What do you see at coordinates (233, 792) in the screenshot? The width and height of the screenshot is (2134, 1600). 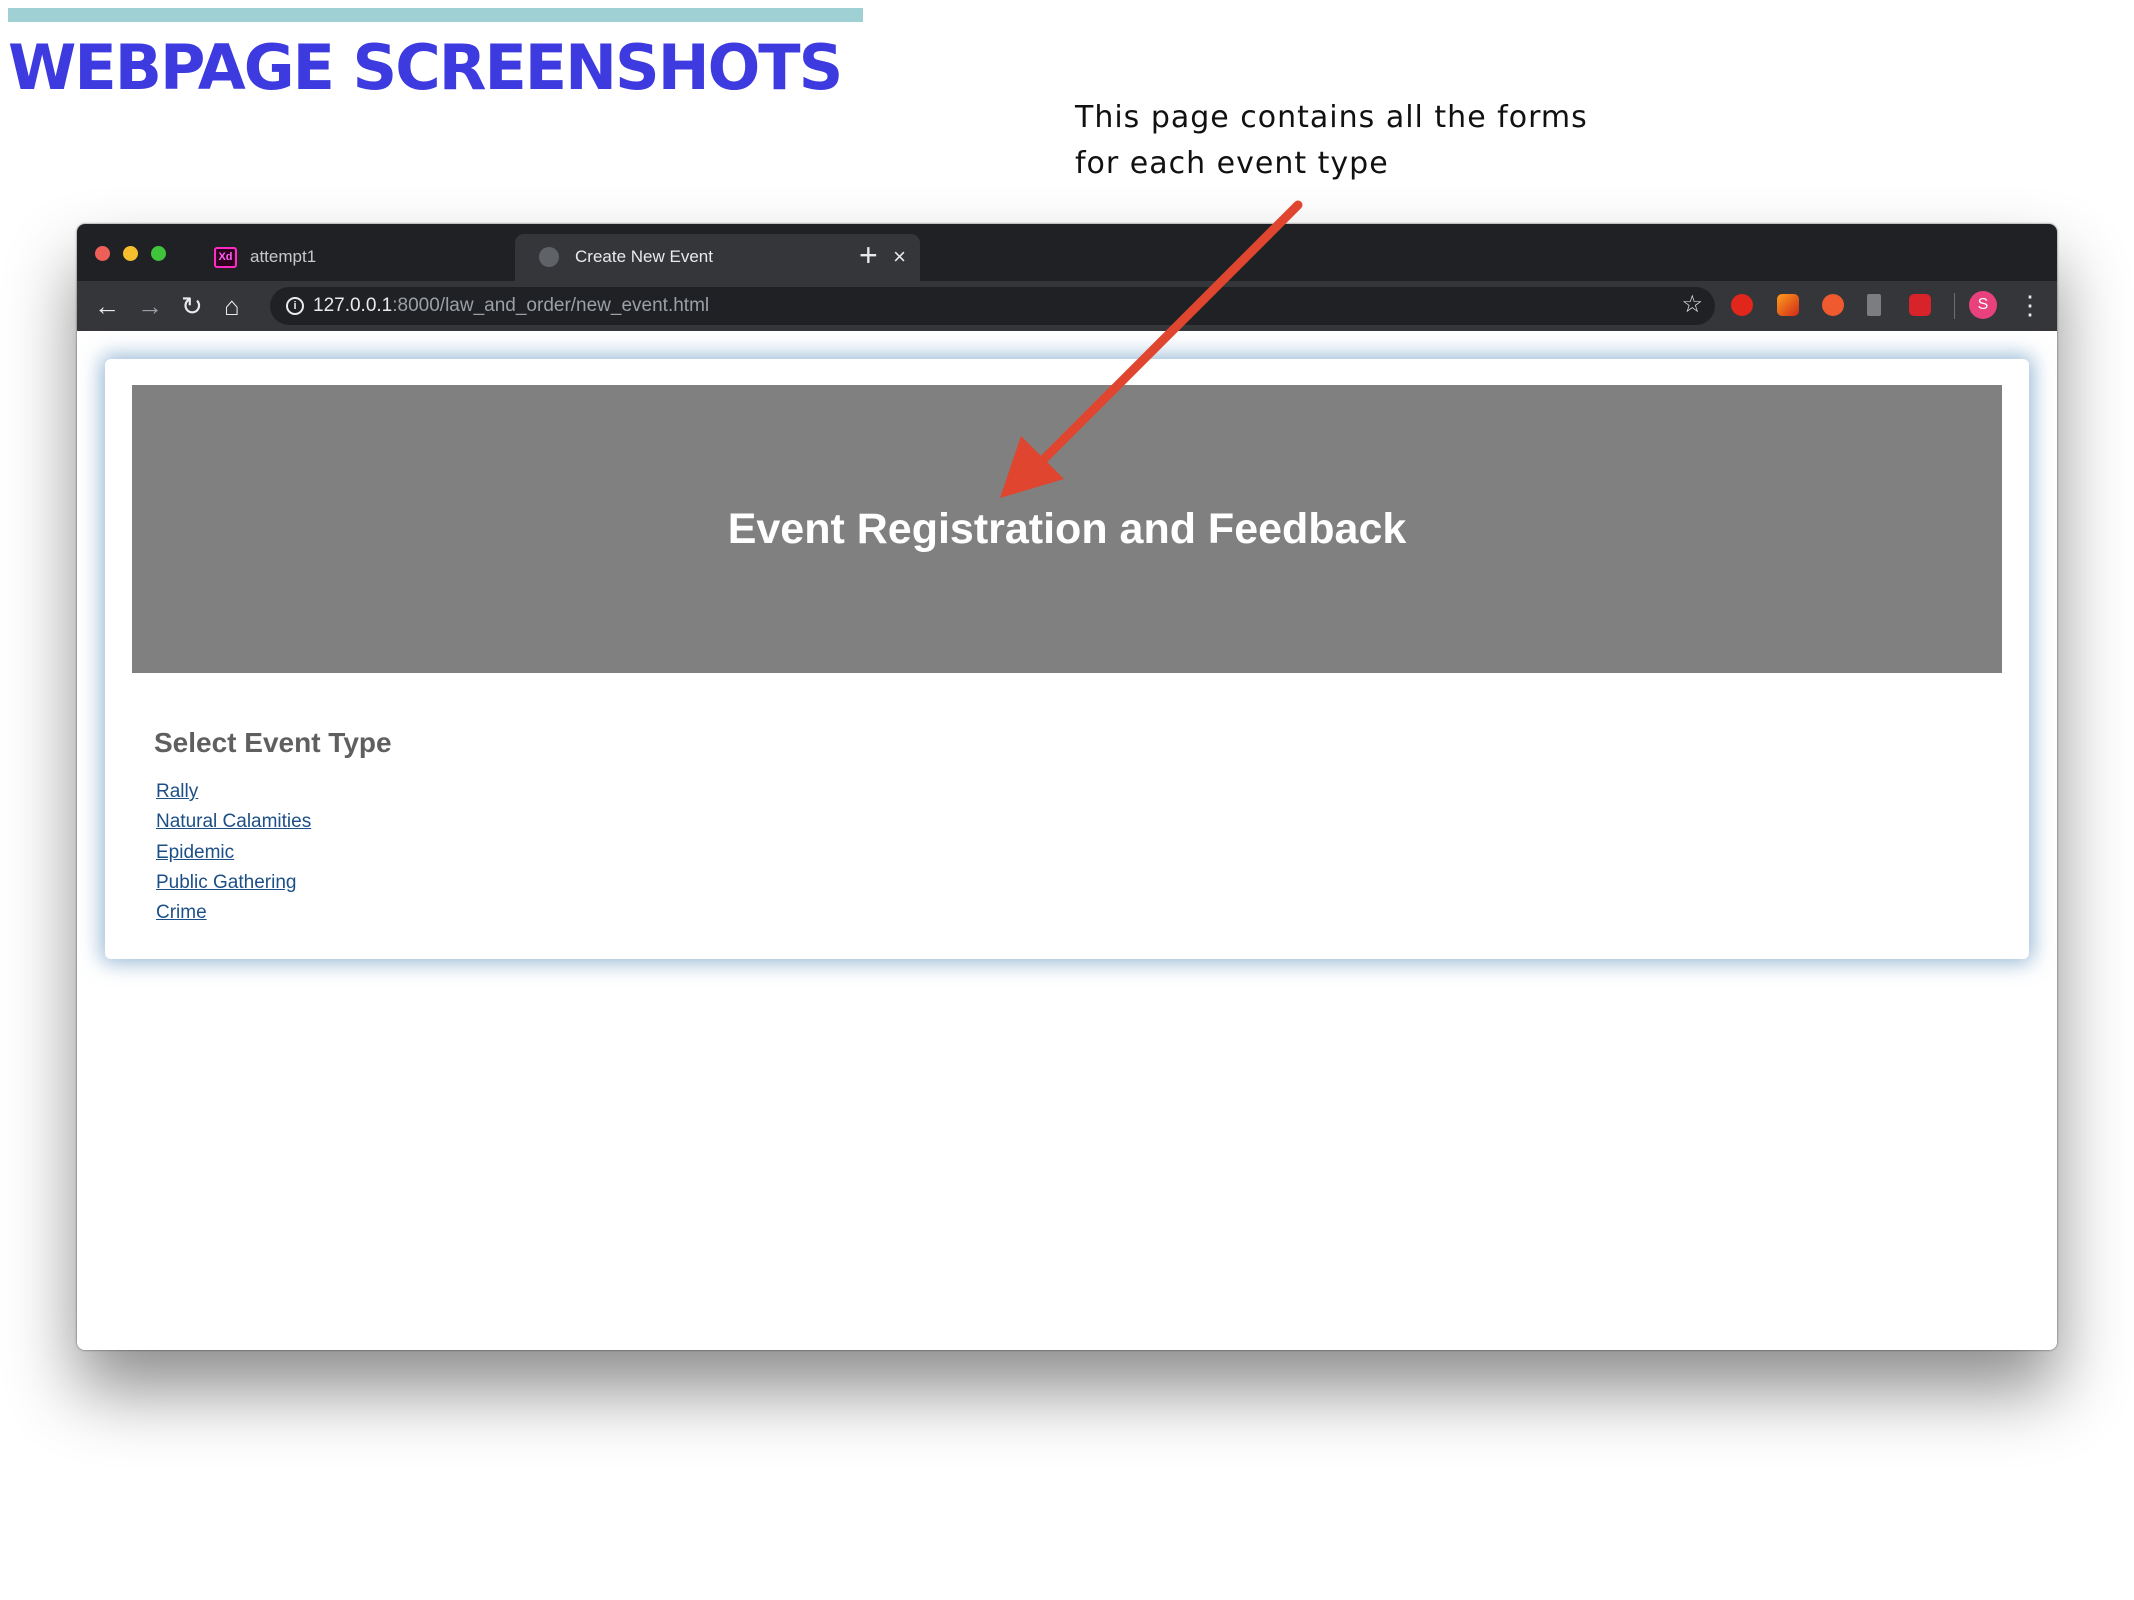 I see `list-item: Rally` at bounding box center [233, 792].